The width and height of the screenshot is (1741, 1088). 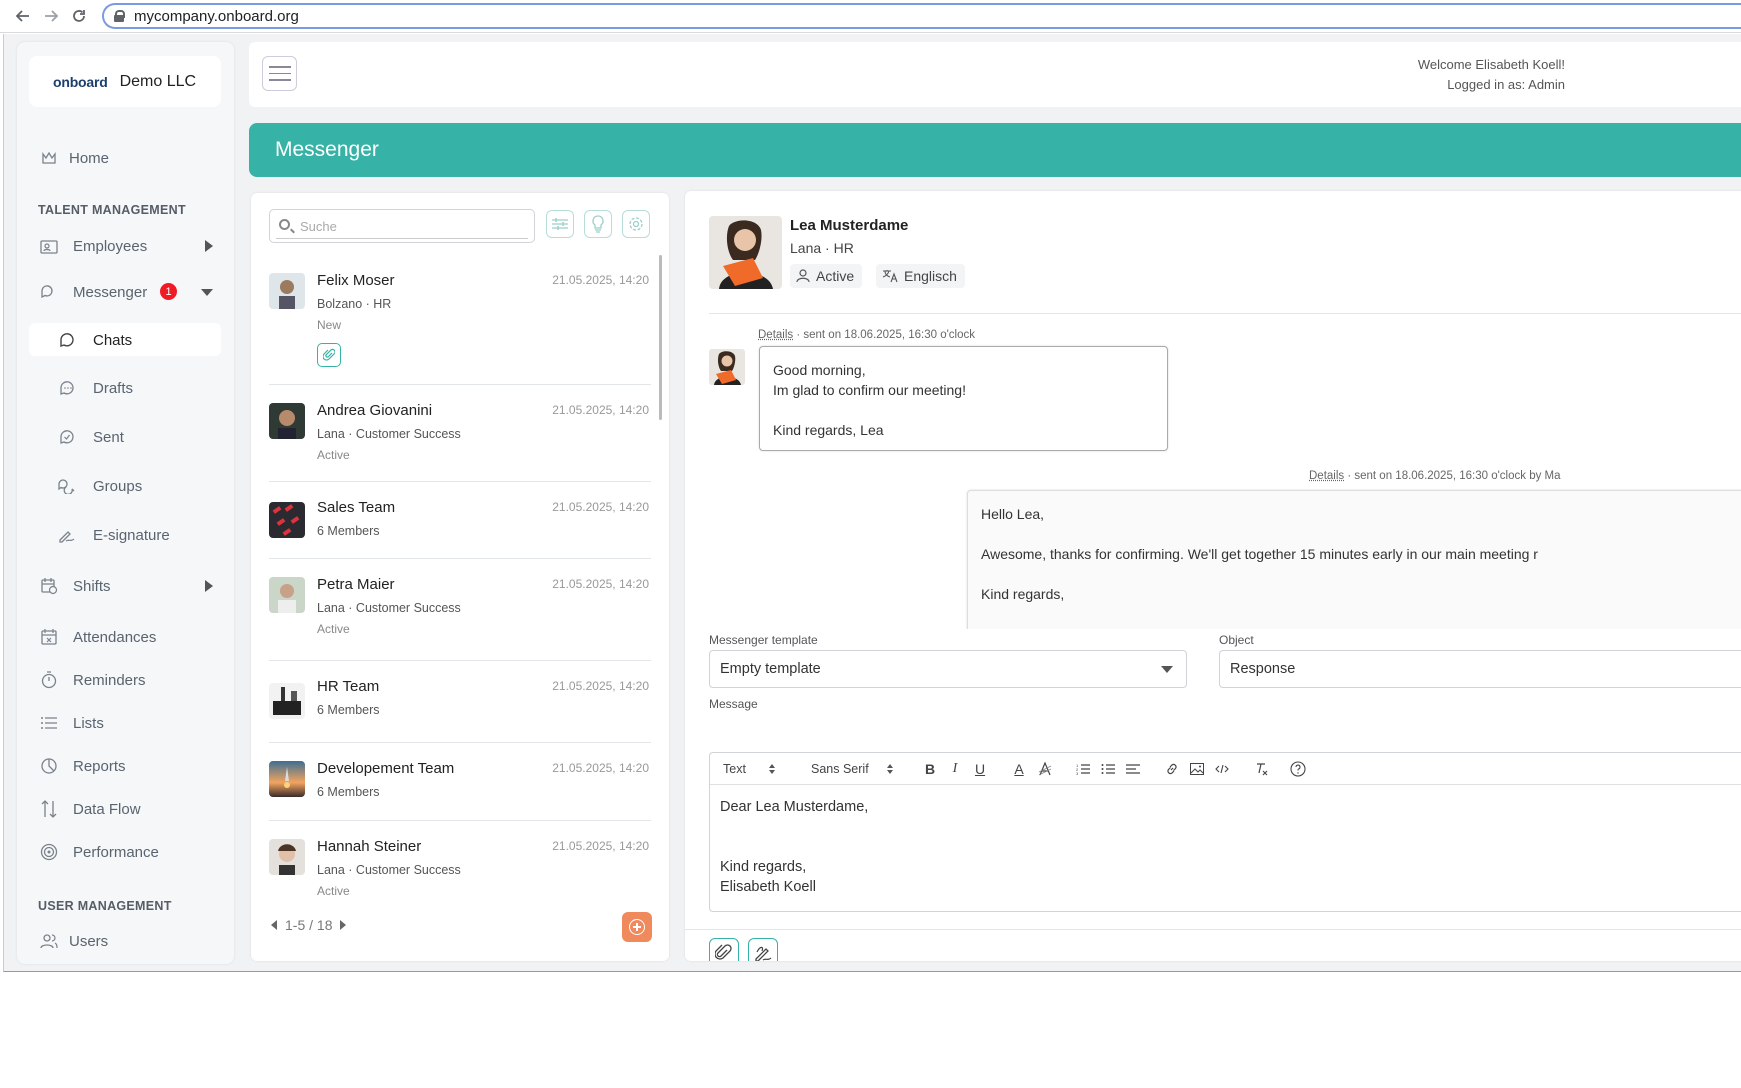 I want to click on image-icon, so click(x=1197, y=769).